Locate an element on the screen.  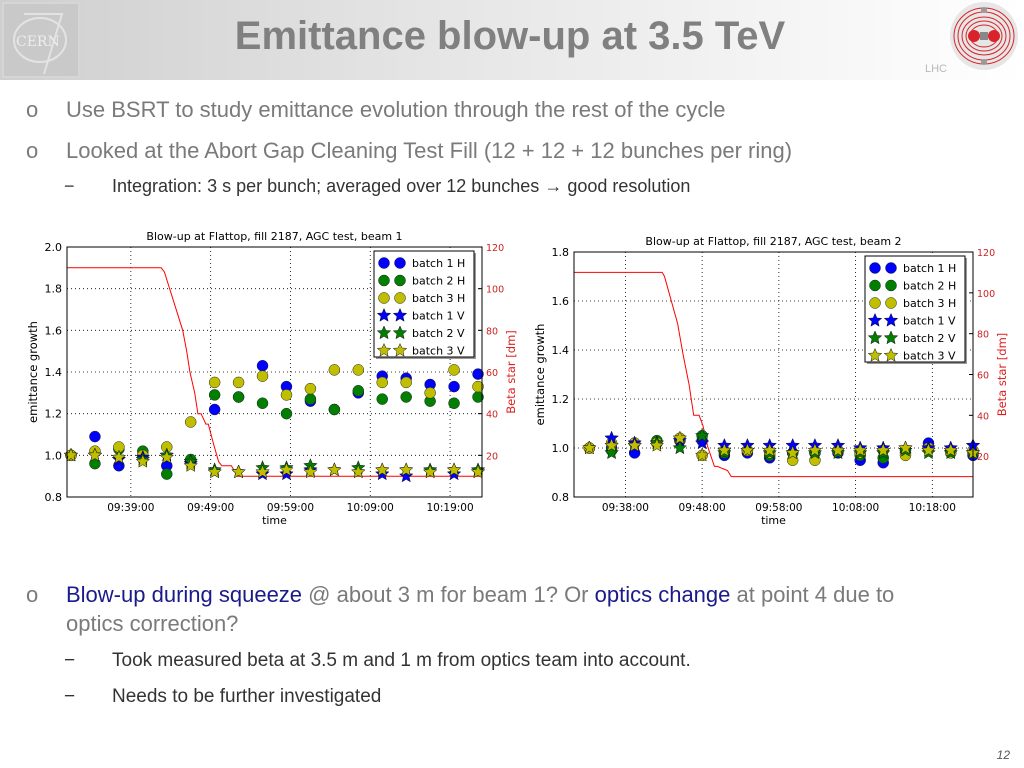
x-tick-label: 09:49:00 is located at coordinates (210, 508).